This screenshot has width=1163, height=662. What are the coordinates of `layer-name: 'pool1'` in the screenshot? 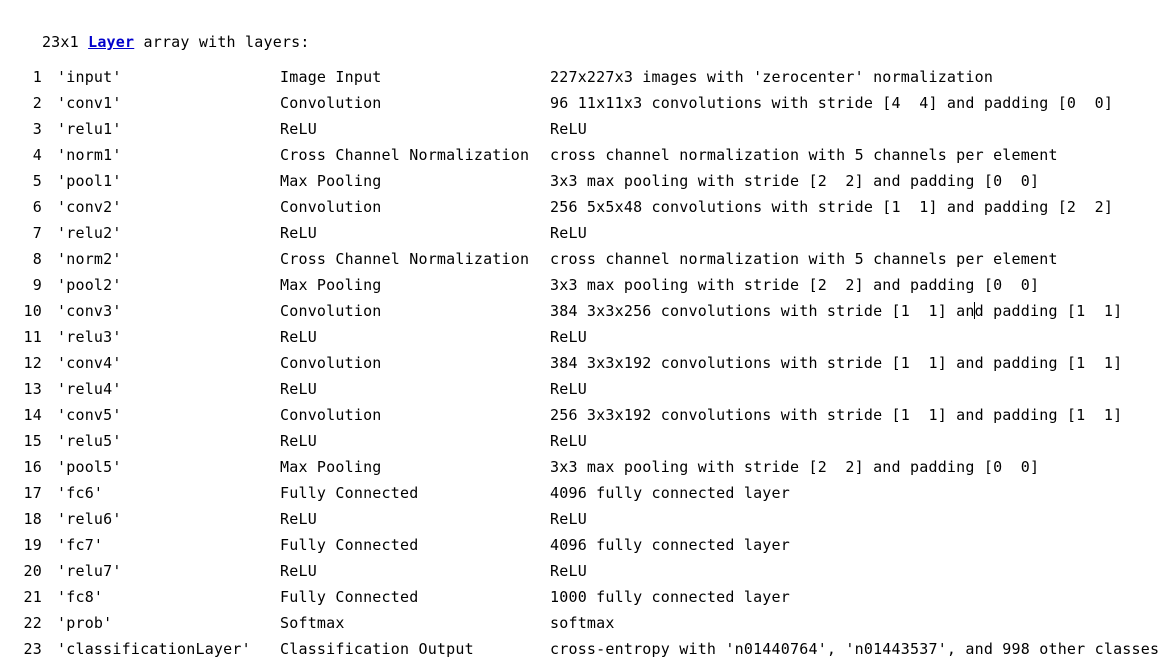 It's located at (89, 181).